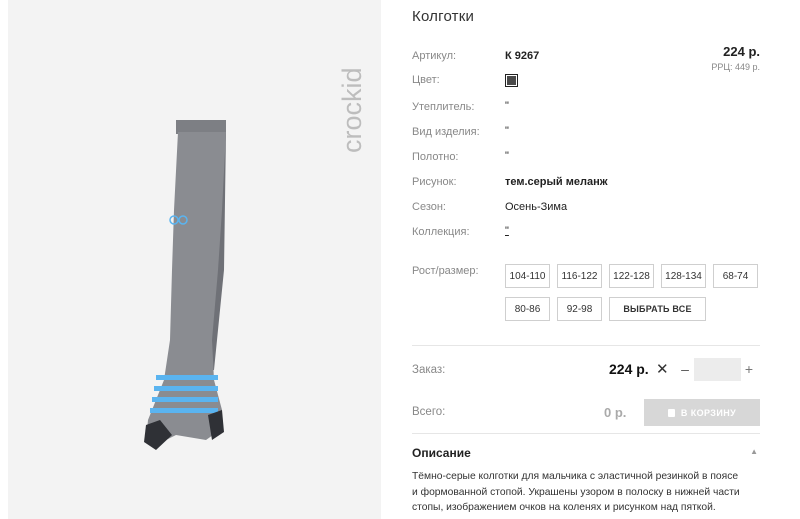 The height and width of the screenshot is (519, 800). Describe the element at coordinates (717, 369) in the screenshot. I see `quantity-input` at that location.